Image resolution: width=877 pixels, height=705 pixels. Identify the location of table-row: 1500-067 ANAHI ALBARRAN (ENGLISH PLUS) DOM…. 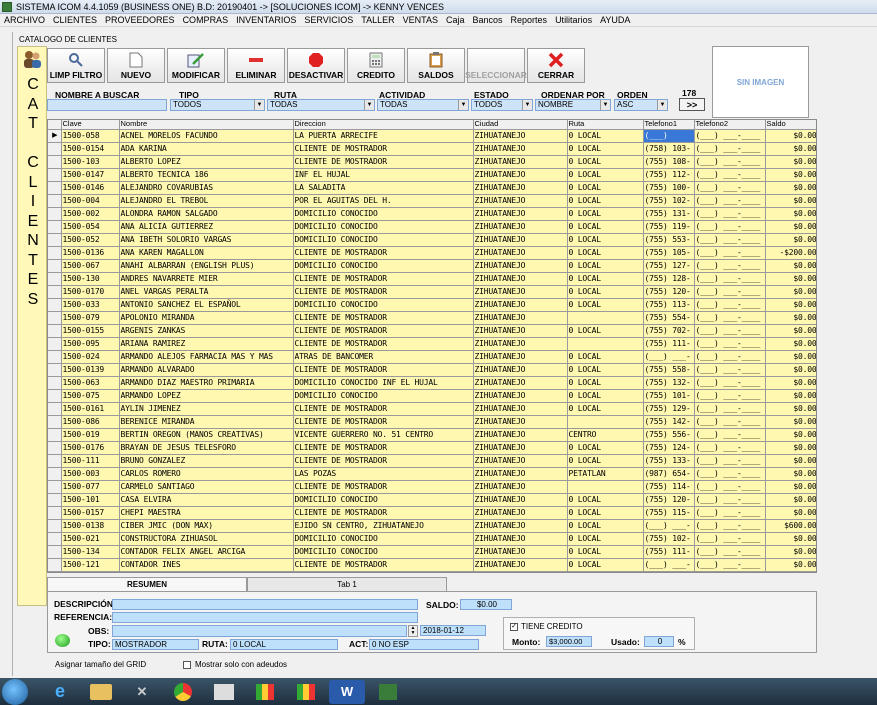
(432, 266).